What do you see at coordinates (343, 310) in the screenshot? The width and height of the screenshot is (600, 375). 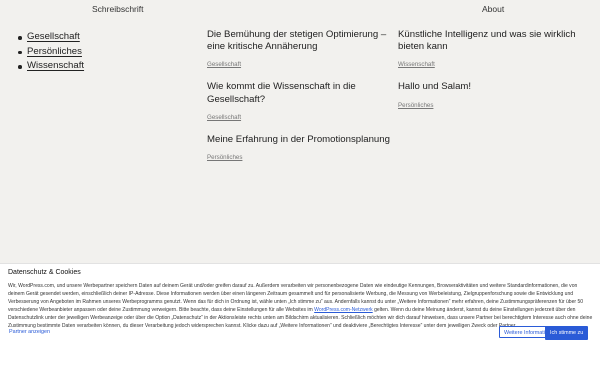 I see `wordpress-network-link: WordPress.com-Netzwerk` at bounding box center [343, 310].